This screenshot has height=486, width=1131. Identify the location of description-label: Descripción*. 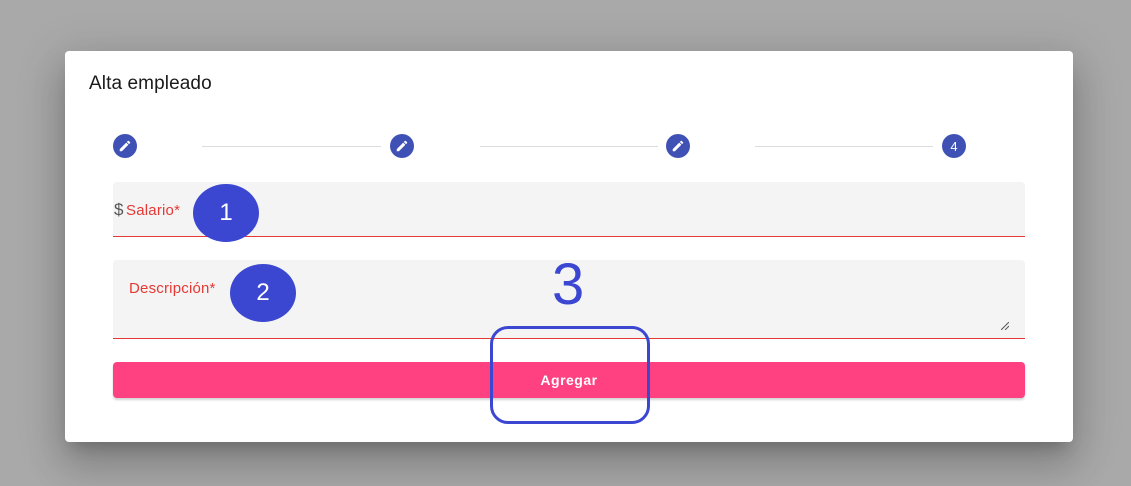
(172, 288).